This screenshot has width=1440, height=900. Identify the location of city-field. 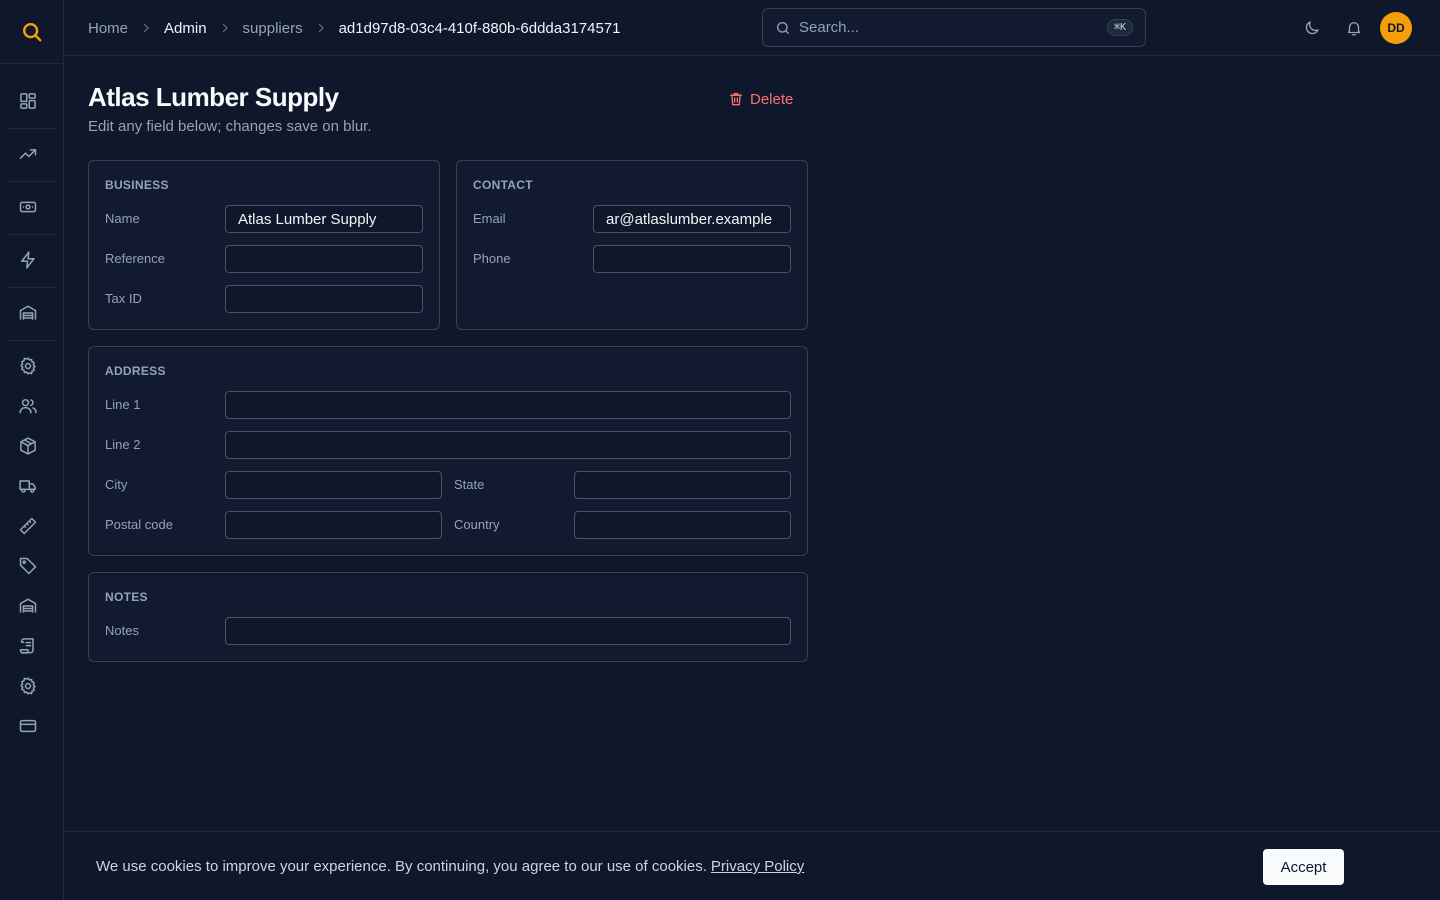
(333, 485).